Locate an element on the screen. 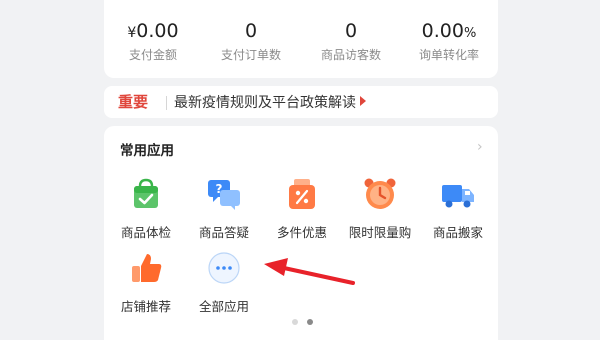 The image size is (600, 340). shopping-bag-check-icon is located at coordinates (146, 194).